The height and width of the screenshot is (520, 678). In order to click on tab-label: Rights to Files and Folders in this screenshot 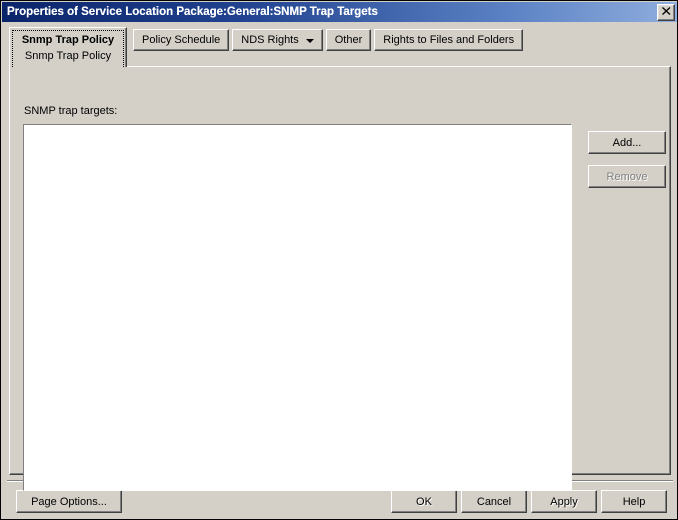, I will do `click(449, 40)`.